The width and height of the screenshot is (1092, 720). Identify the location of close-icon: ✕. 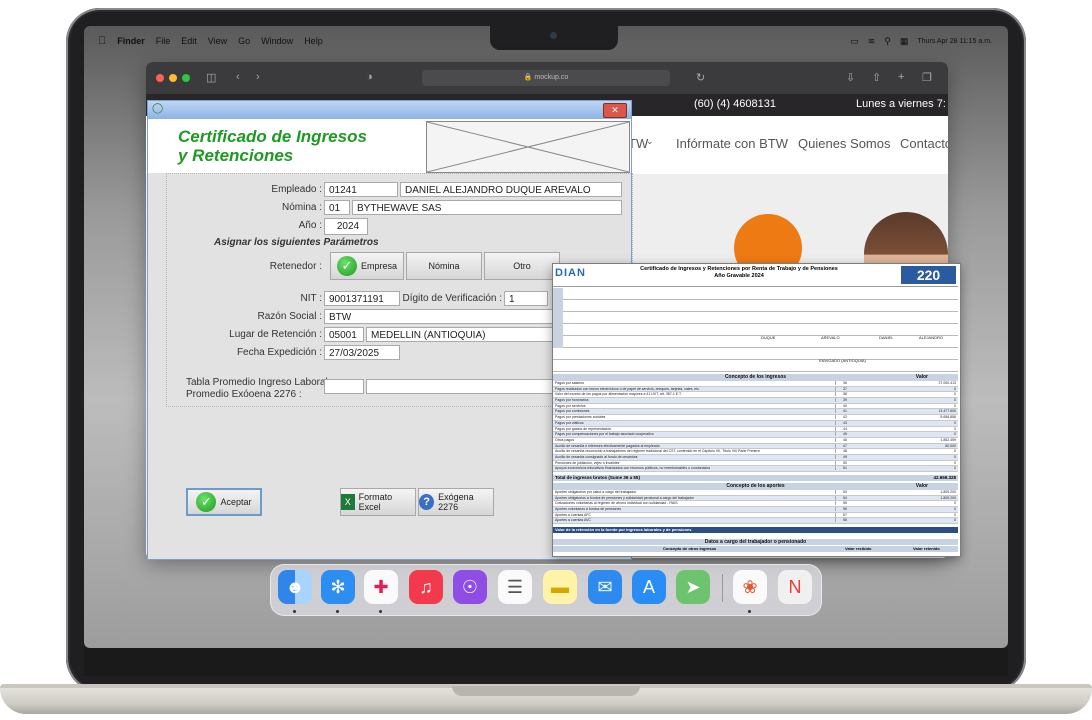
(615, 110).